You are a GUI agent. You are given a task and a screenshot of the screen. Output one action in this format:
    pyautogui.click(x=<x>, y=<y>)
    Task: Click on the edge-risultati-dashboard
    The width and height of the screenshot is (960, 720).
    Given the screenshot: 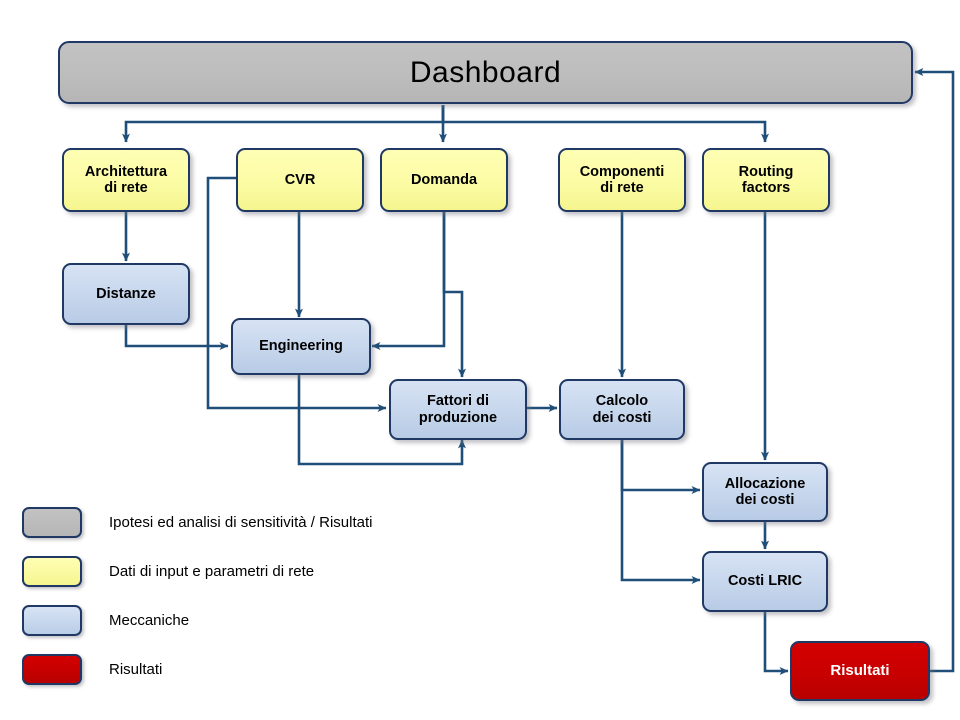 What is the action you would take?
    pyautogui.click(x=934, y=370)
    